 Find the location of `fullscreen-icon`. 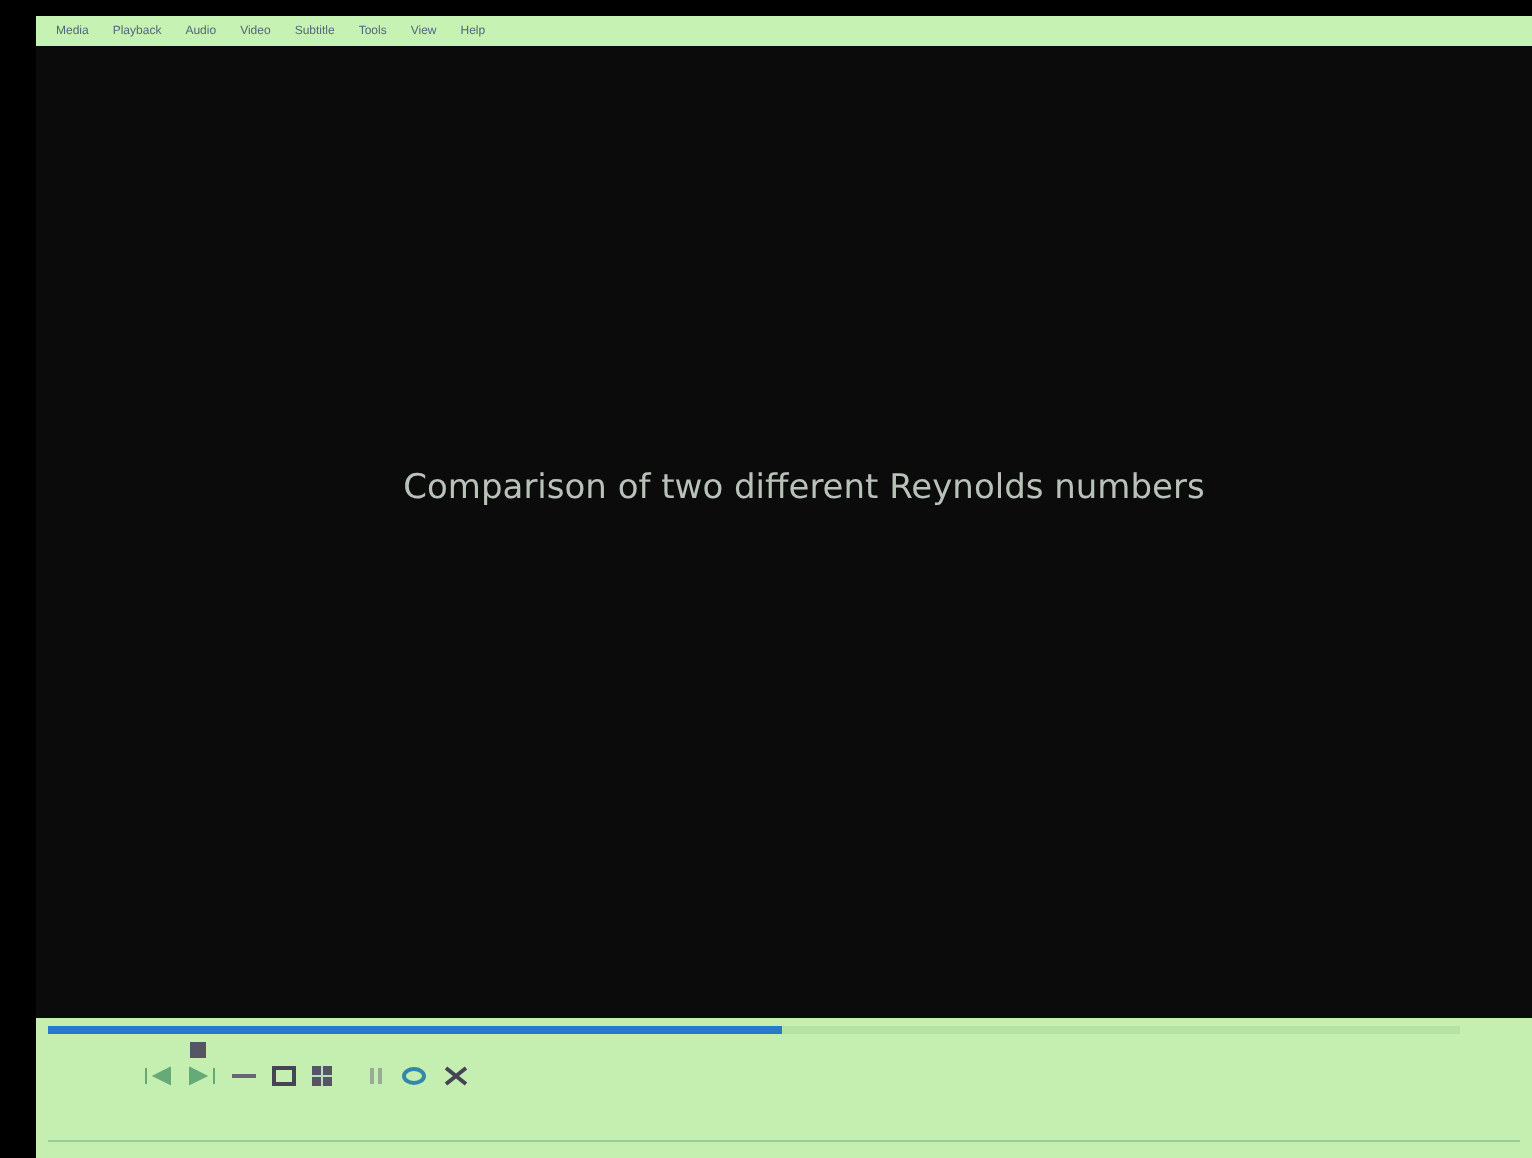

fullscreen-icon is located at coordinates (284, 1076).